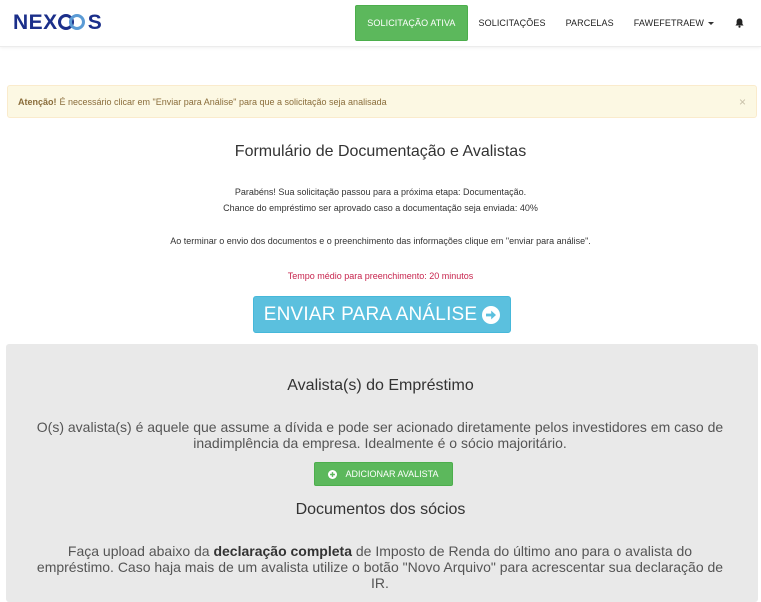 This screenshot has height=602, width=761. Describe the element at coordinates (140, 551) in the screenshot. I see `documents-text-before: Faça upload abaixo da` at that location.